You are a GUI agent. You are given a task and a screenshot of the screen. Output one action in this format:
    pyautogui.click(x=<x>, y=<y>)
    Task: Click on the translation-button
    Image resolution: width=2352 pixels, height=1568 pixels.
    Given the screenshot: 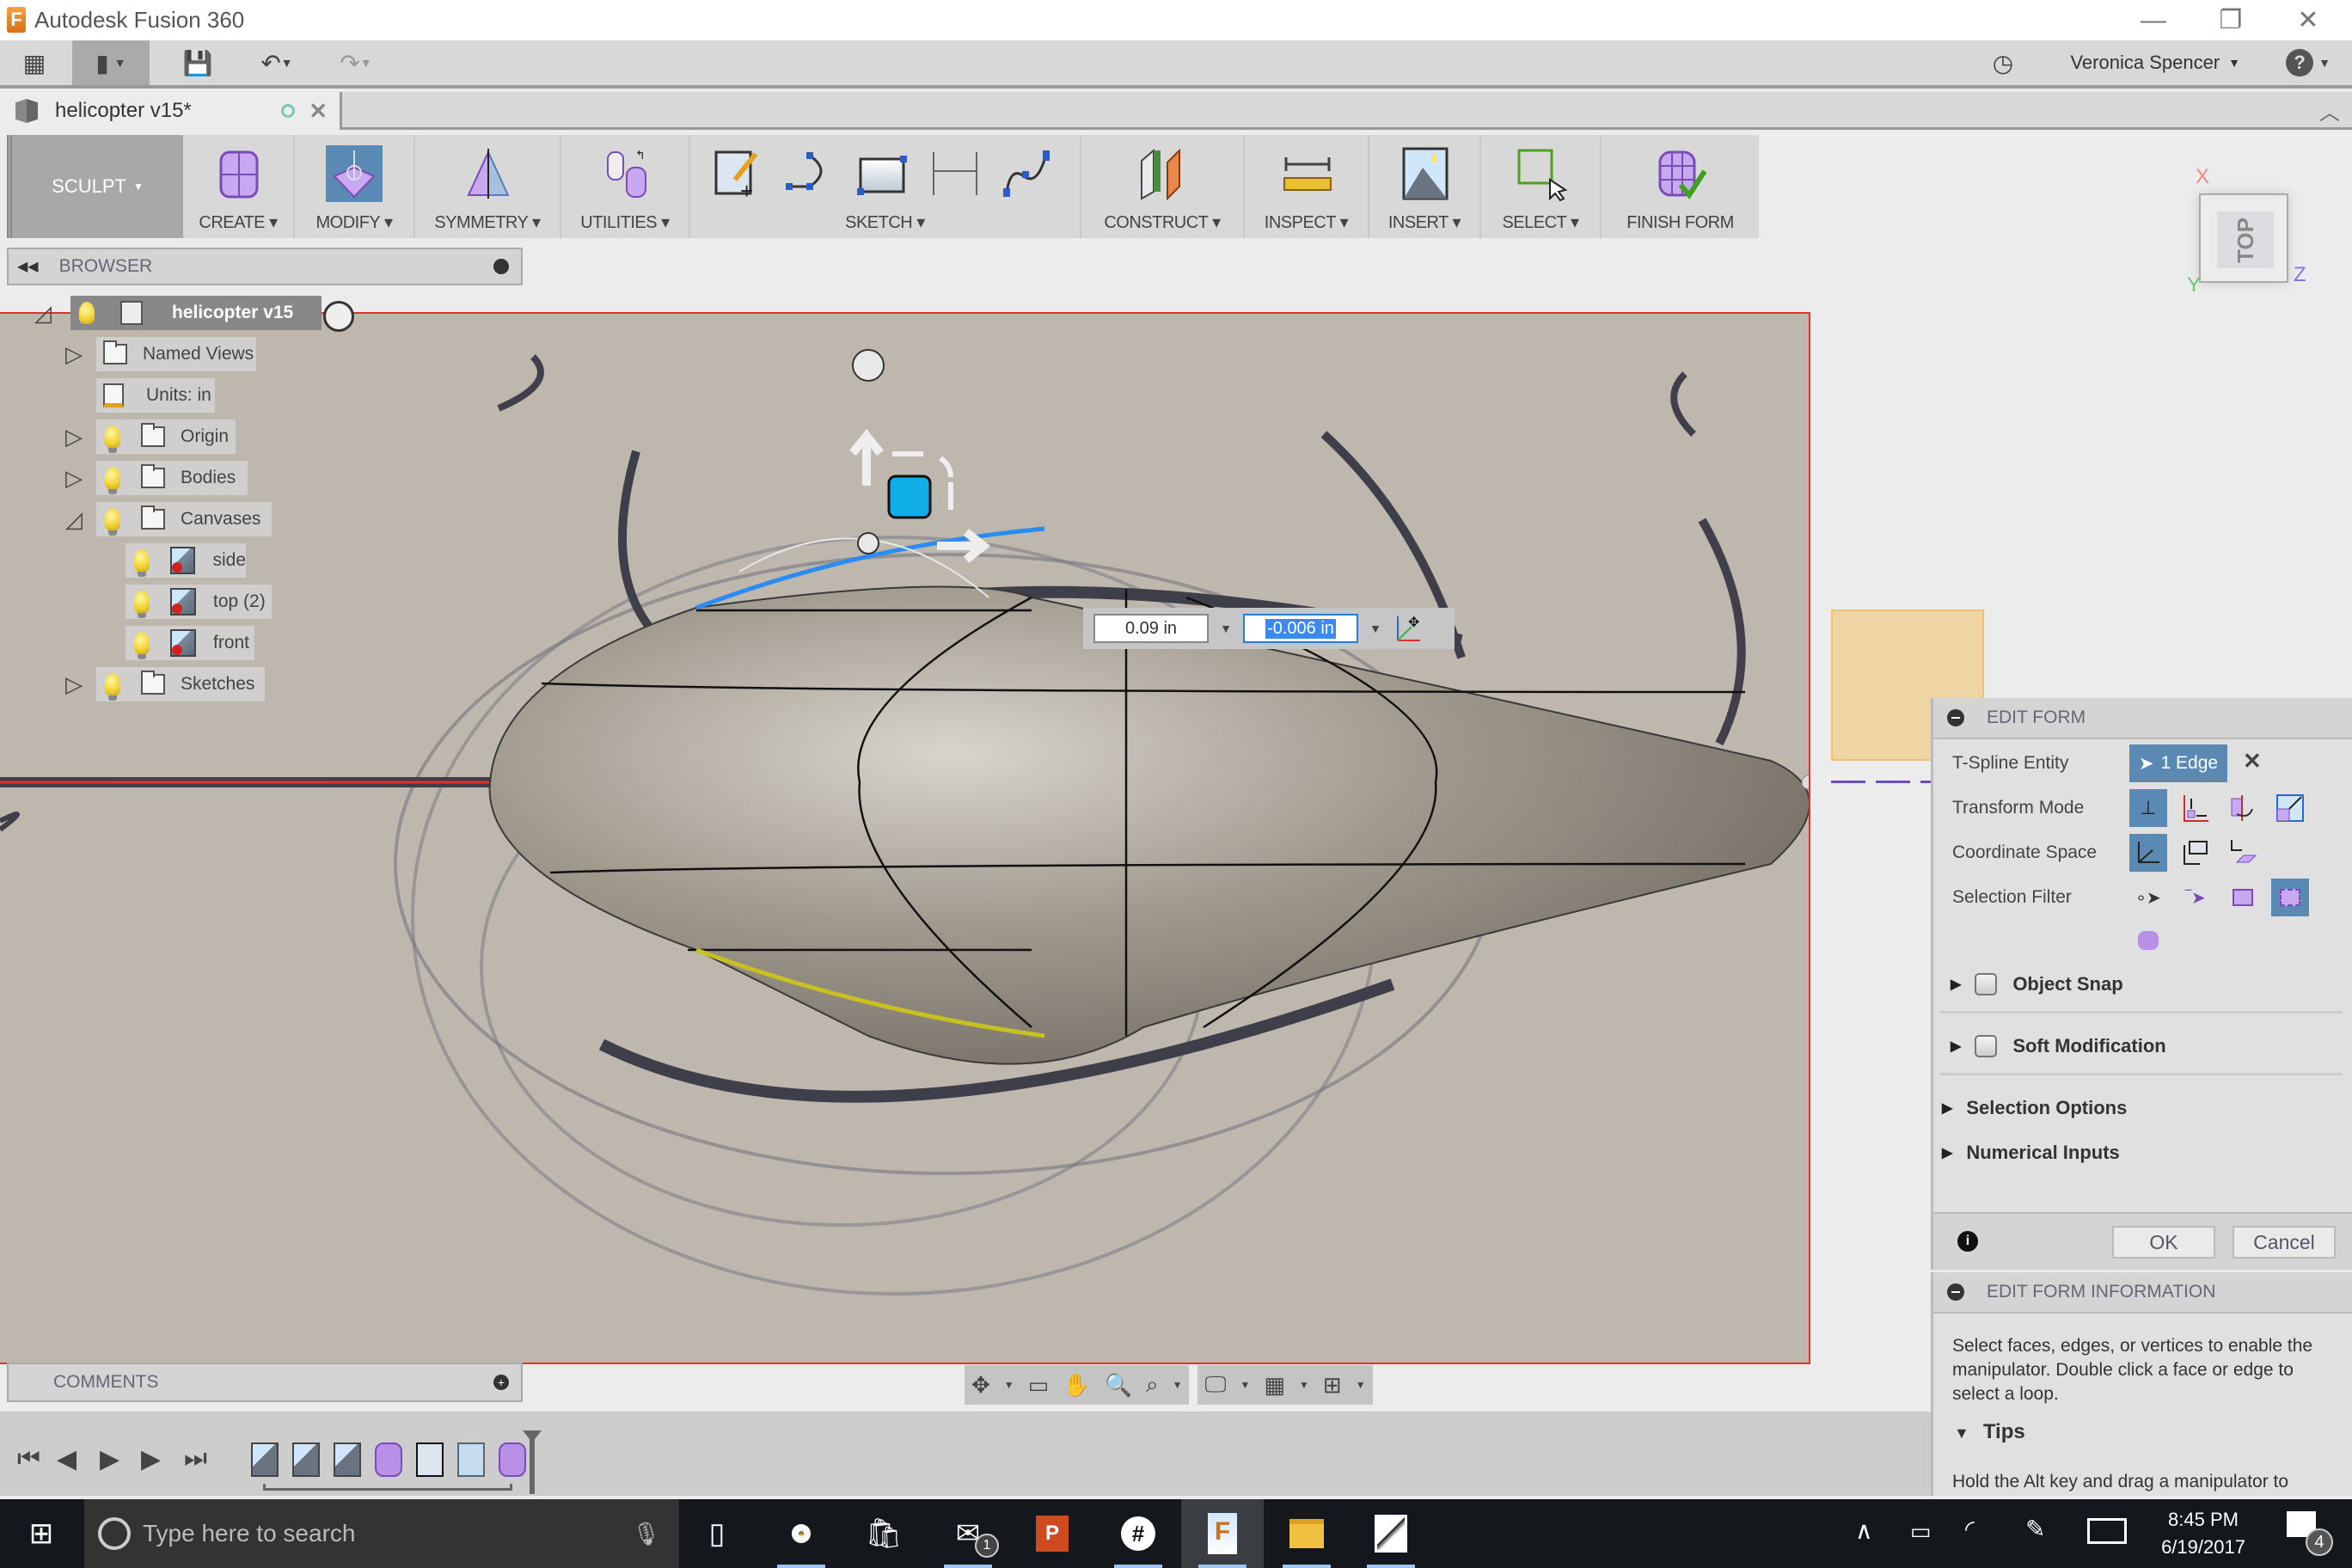 What is the action you would take?
    pyautogui.click(x=2195, y=808)
    